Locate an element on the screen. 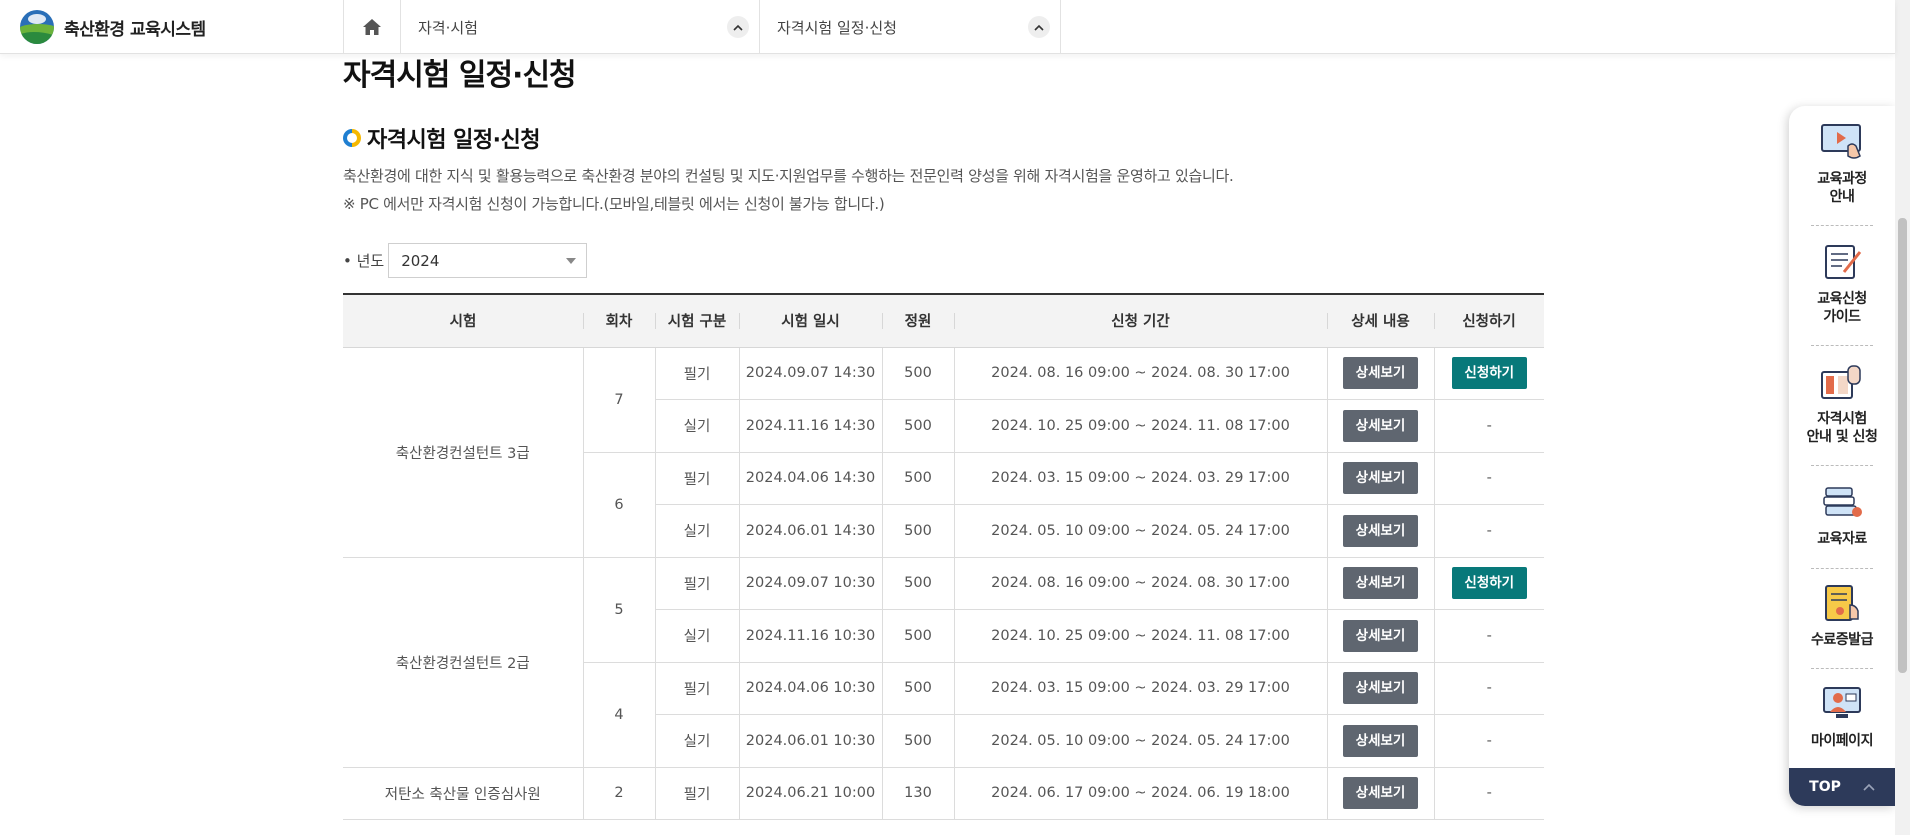  site-logo: 축산환경 교육시스템 is located at coordinates (113, 27).